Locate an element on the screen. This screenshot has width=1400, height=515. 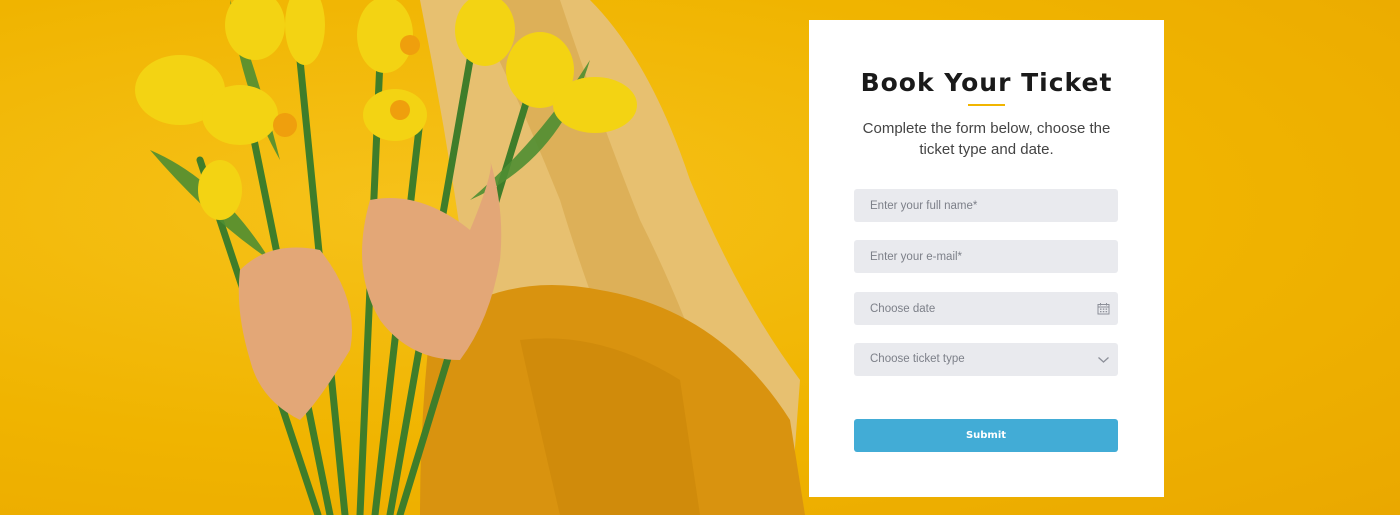
submit-button: Submit is located at coordinates (986, 435).